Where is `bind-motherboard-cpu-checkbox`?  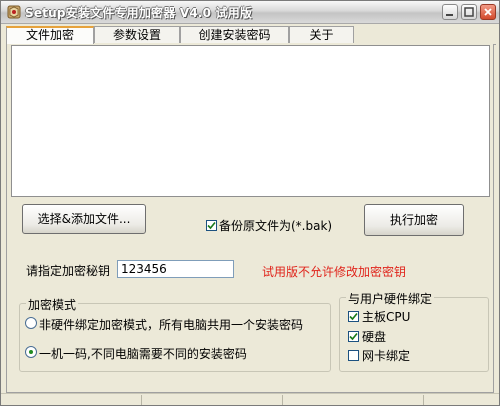
bind-motherboard-cpu-checkbox is located at coordinates (353, 316).